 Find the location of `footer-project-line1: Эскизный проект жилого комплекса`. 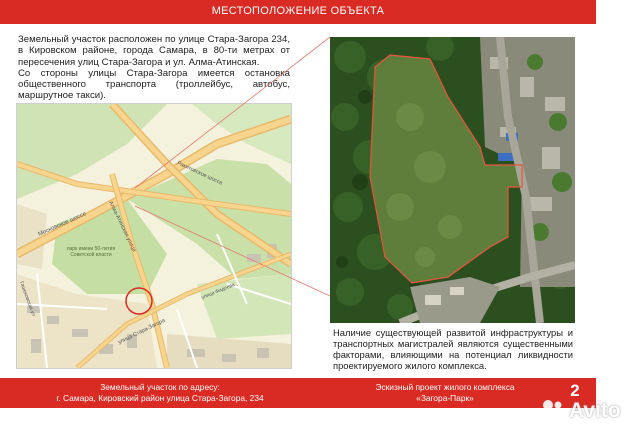

footer-project-line1: Эскизный проект жилого комплекса is located at coordinates (445, 387).